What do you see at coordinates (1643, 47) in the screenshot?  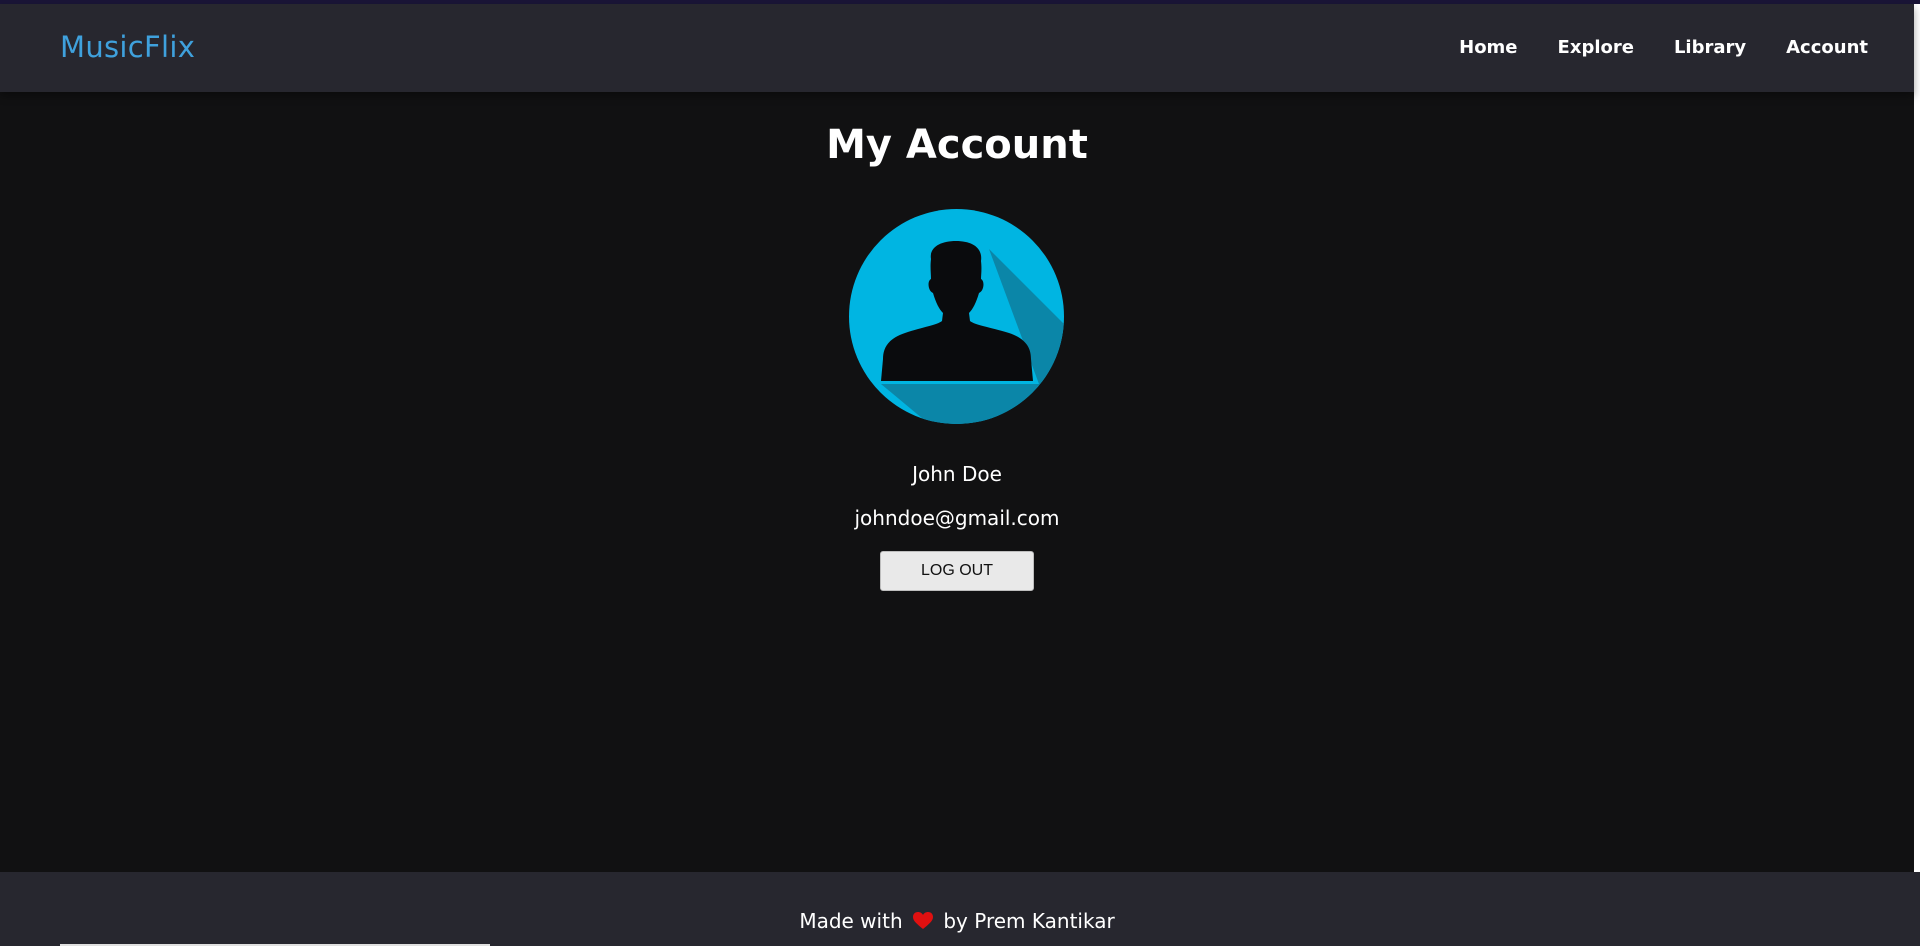 I see `nav-links: Home Explore Library Account` at bounding box center [1643, 47].